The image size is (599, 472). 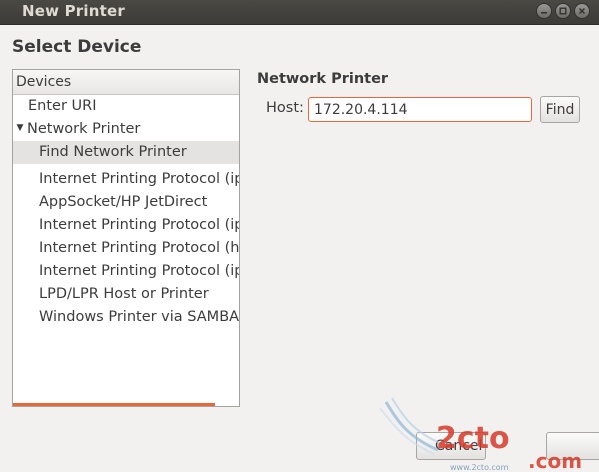 What do you see at coordinates (113, 152) in the screenshot?
I see `tree-item-label: Find Network Printer` at bounding box center [113, 152].